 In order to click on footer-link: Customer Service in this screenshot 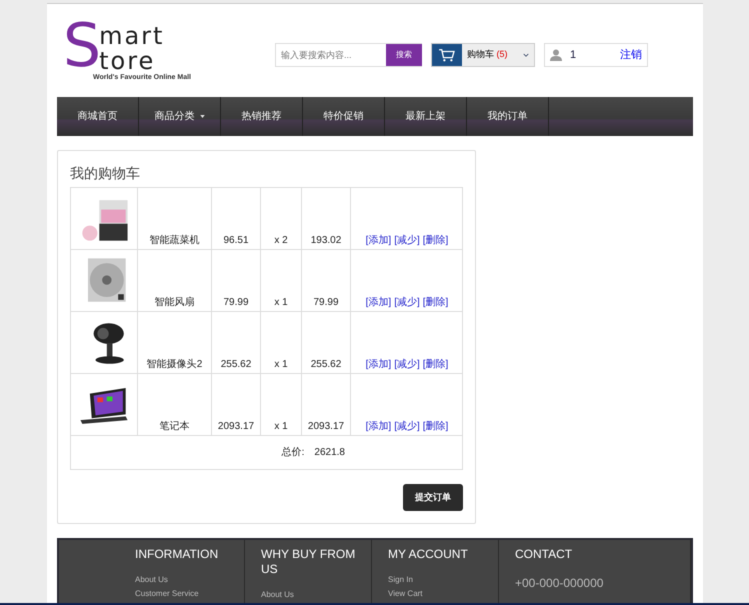, I will do `click(189, 594)`.